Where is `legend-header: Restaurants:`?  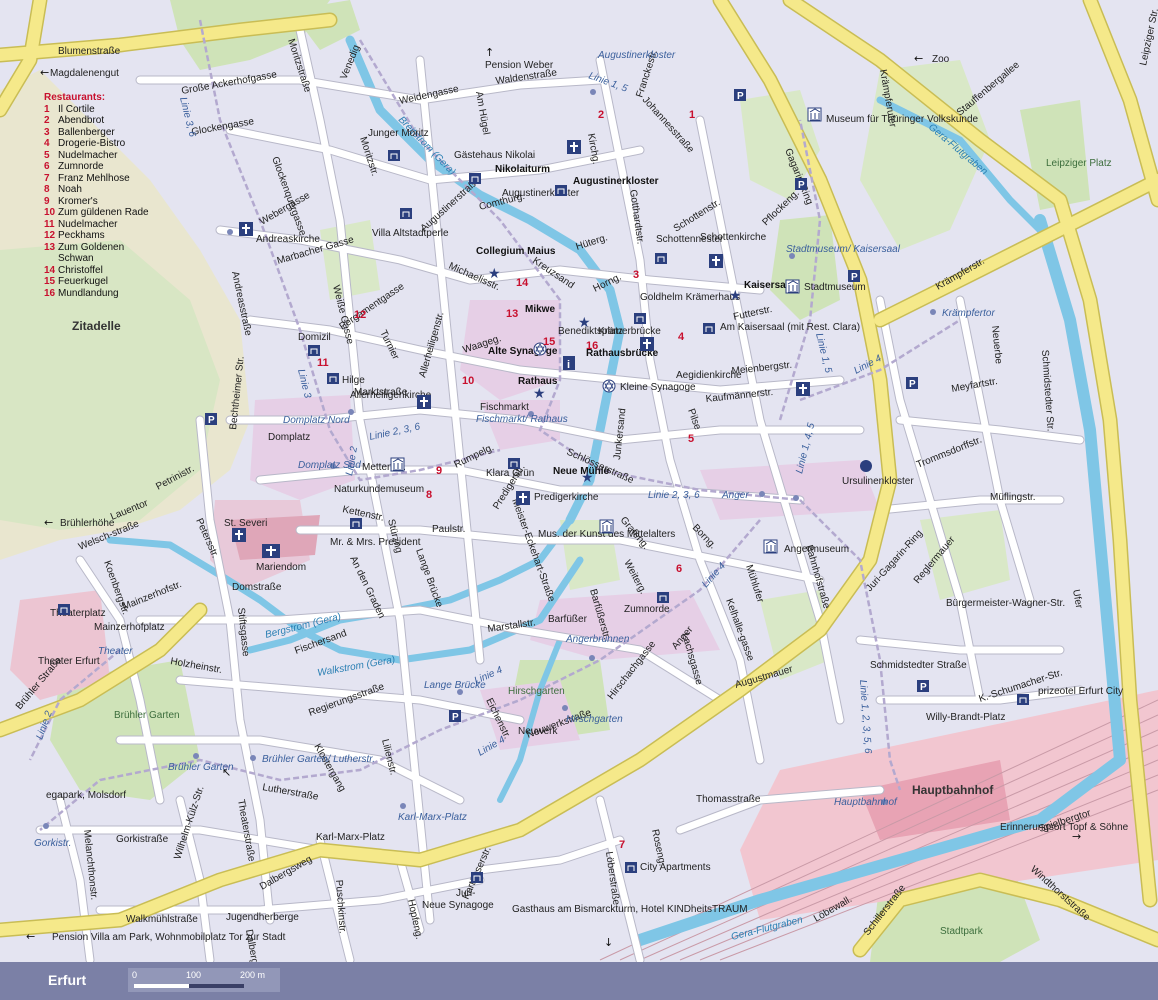
legend-header: Restaurants: is located at coordinates (75, 97).